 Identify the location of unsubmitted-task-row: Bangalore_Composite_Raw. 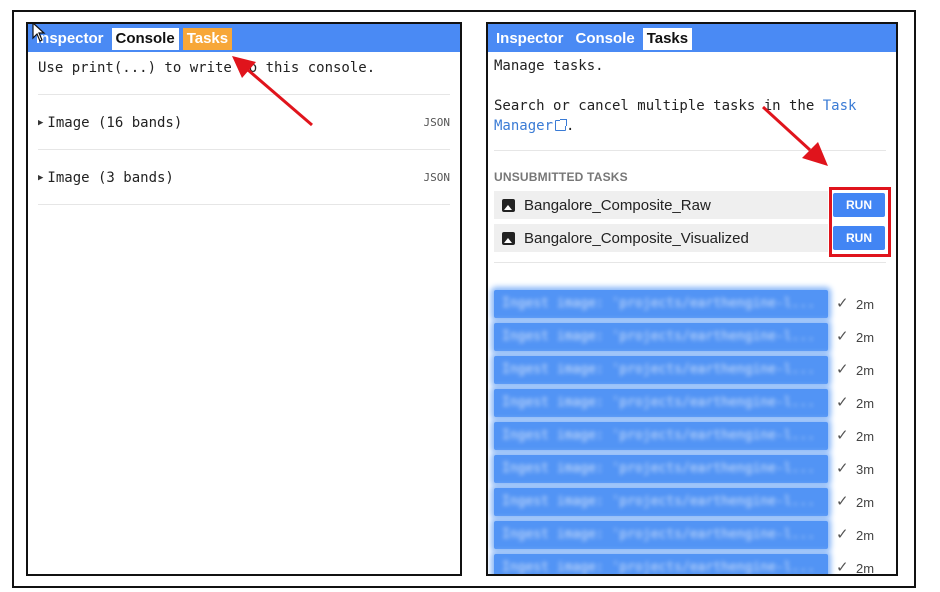
(661, 205).